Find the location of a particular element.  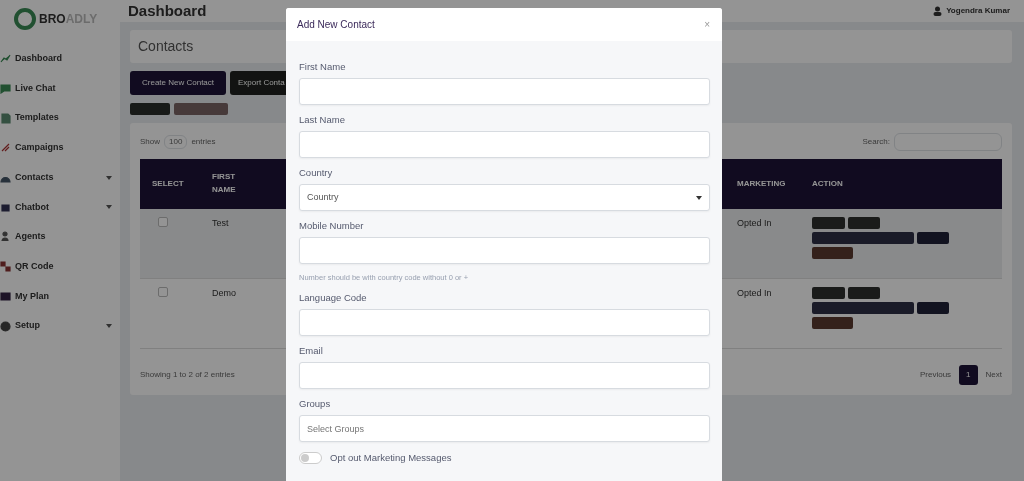

entries-label: entries is located at coordinates (203, 142).